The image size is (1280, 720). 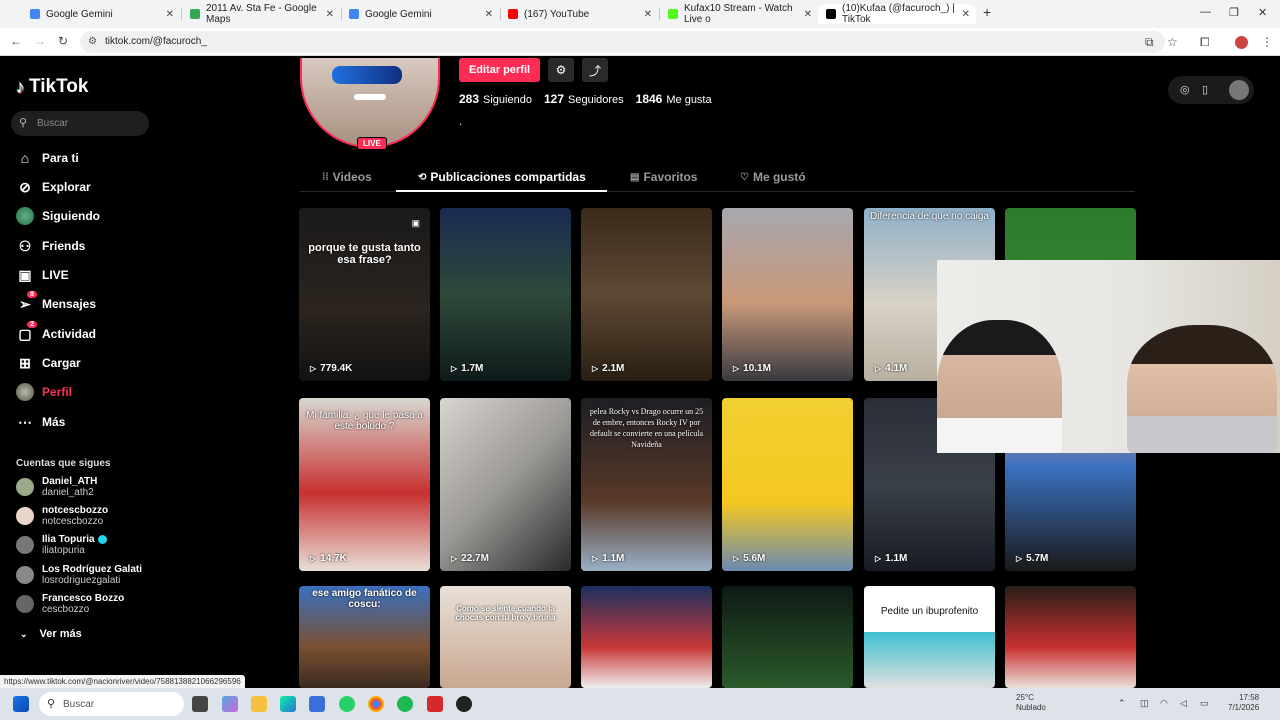 I want to click on url-text: tiktok.com/@facuroch_, so click(x=156, y=41).